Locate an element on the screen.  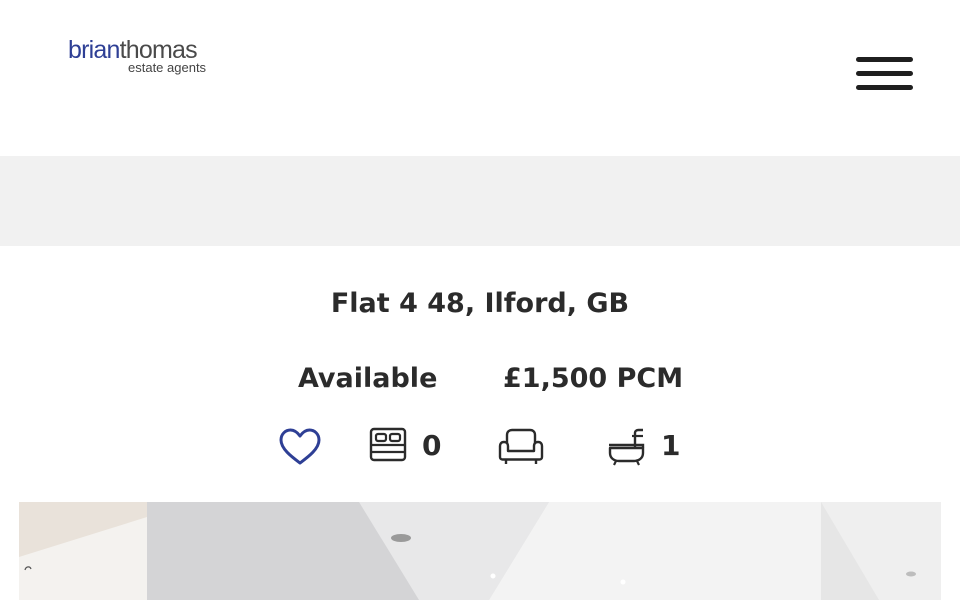
bedroom-count: 0 is located at coordinates (432, 445).